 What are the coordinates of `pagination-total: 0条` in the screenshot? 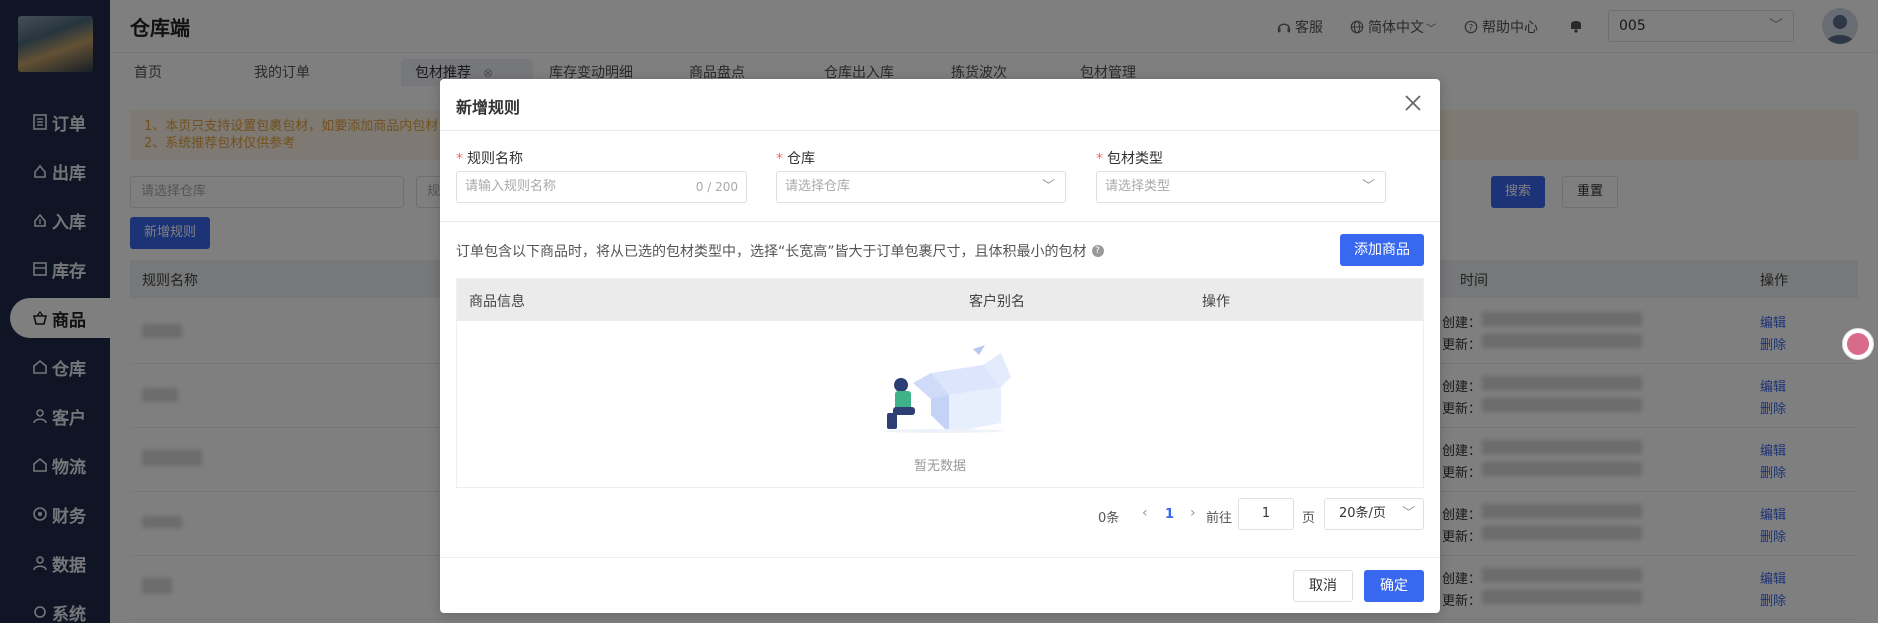 It's located at (1109, 518).